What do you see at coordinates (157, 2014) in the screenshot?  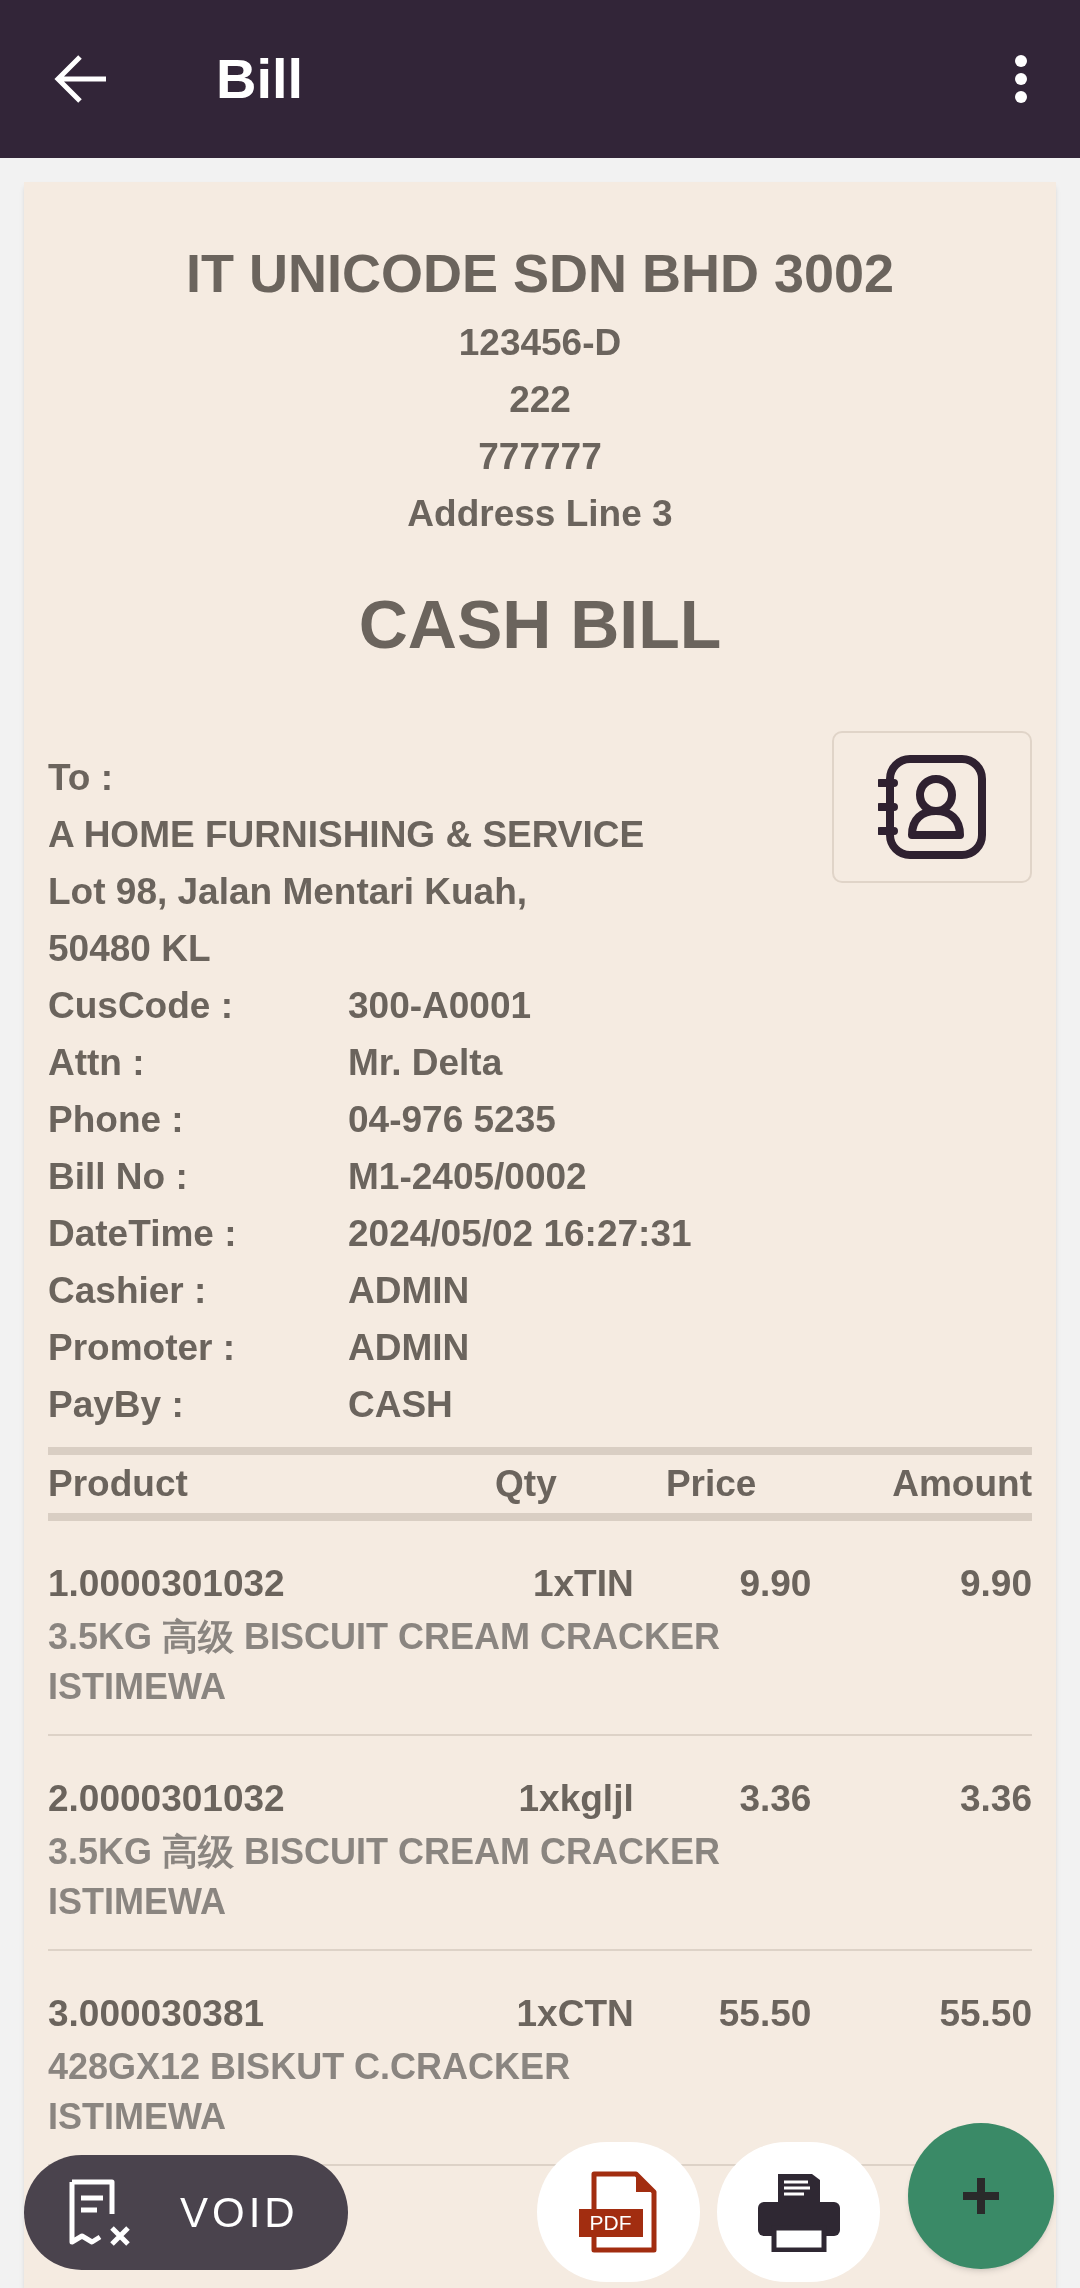 I see `product-code: 3.000030381` at bounding box center [157, 2014].